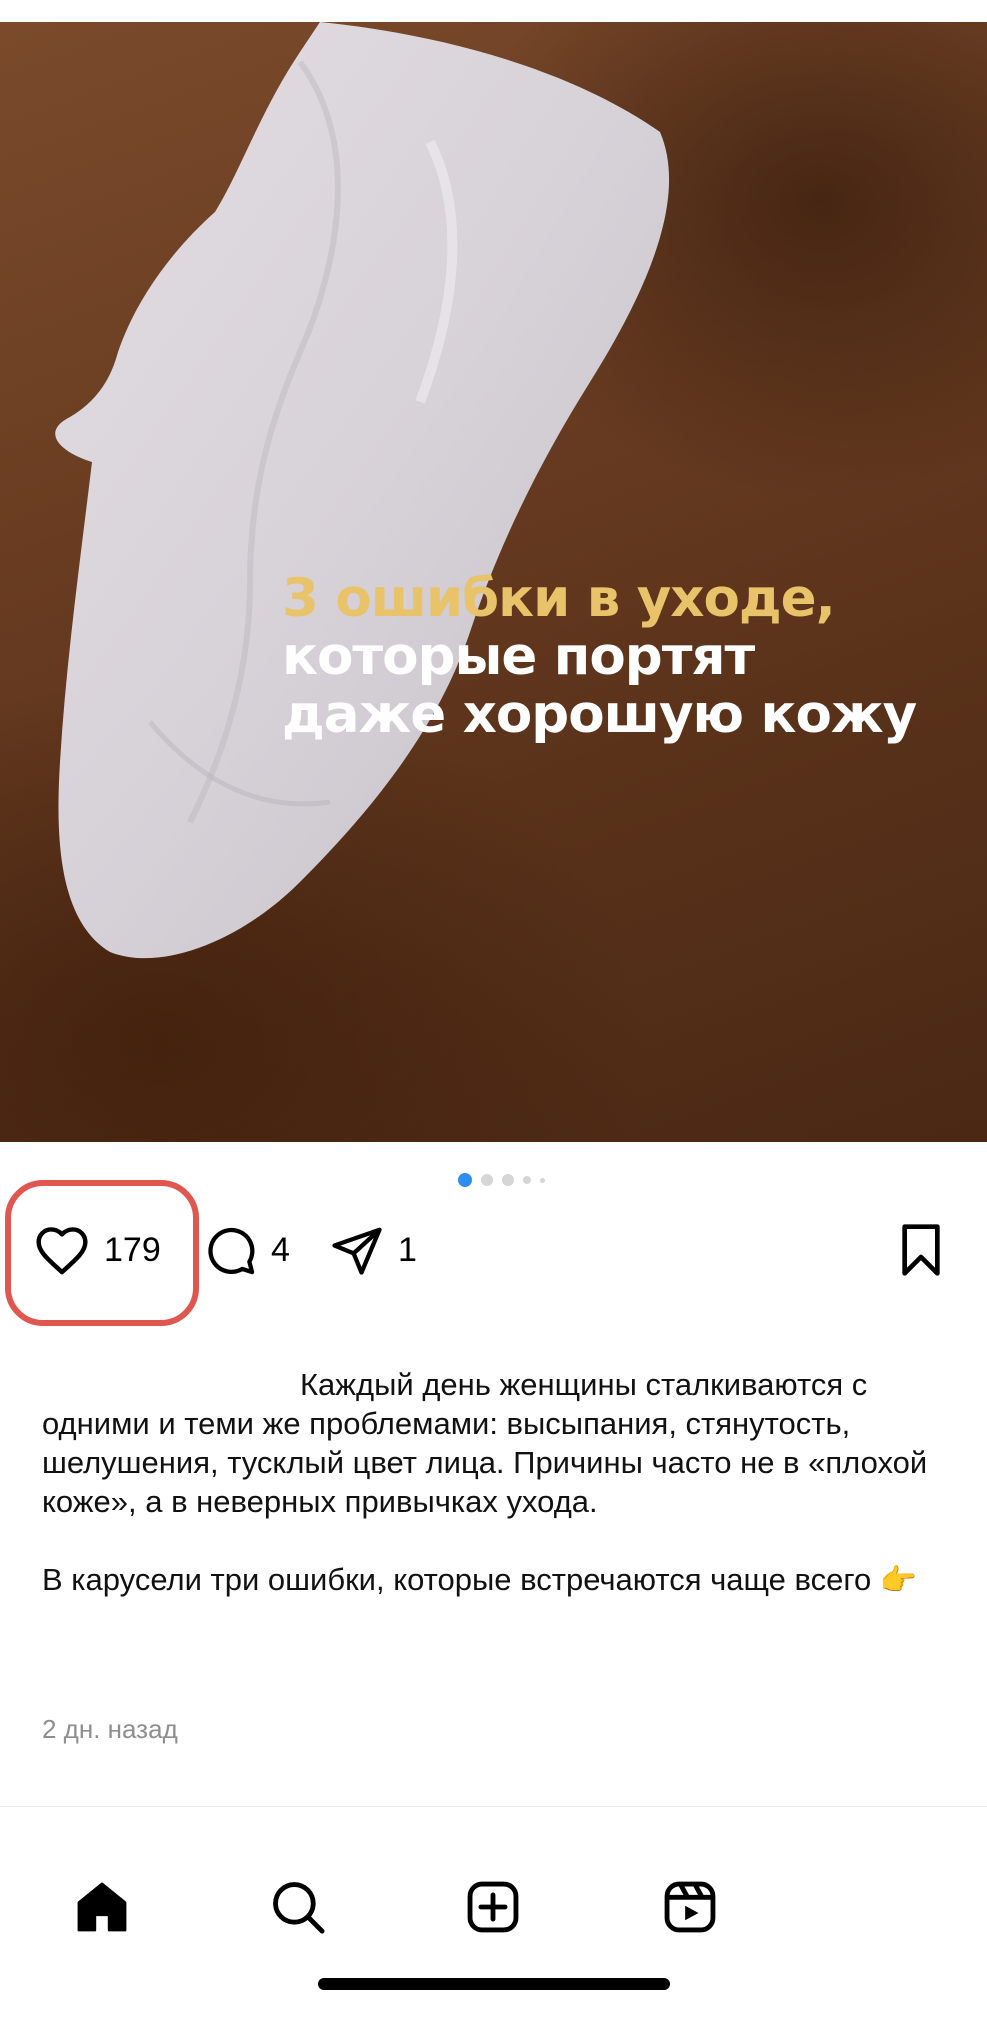 The height and width of the screenshot is (2017, 987). I want to click on nav-create-button, so click(493, 1907).